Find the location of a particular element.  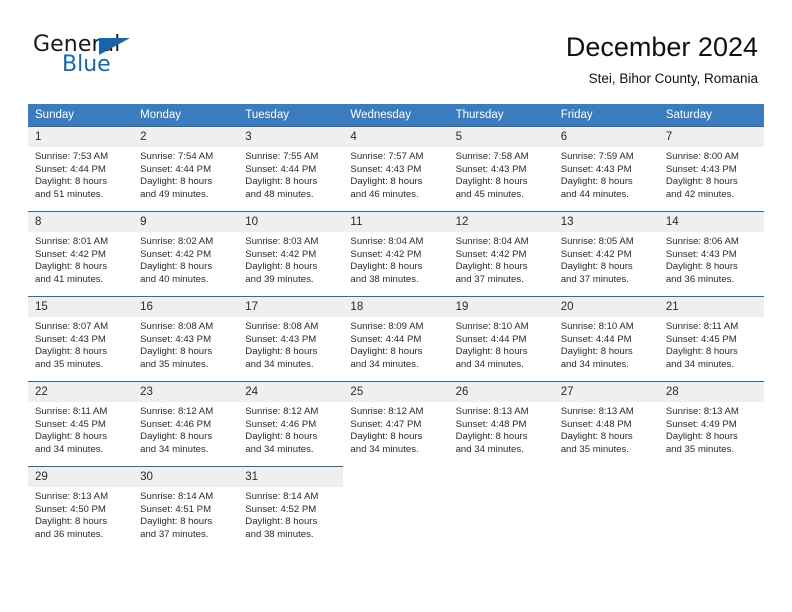

sunrise-text: Sunrise: 8:12 AM is located at coordinates (387, 411).